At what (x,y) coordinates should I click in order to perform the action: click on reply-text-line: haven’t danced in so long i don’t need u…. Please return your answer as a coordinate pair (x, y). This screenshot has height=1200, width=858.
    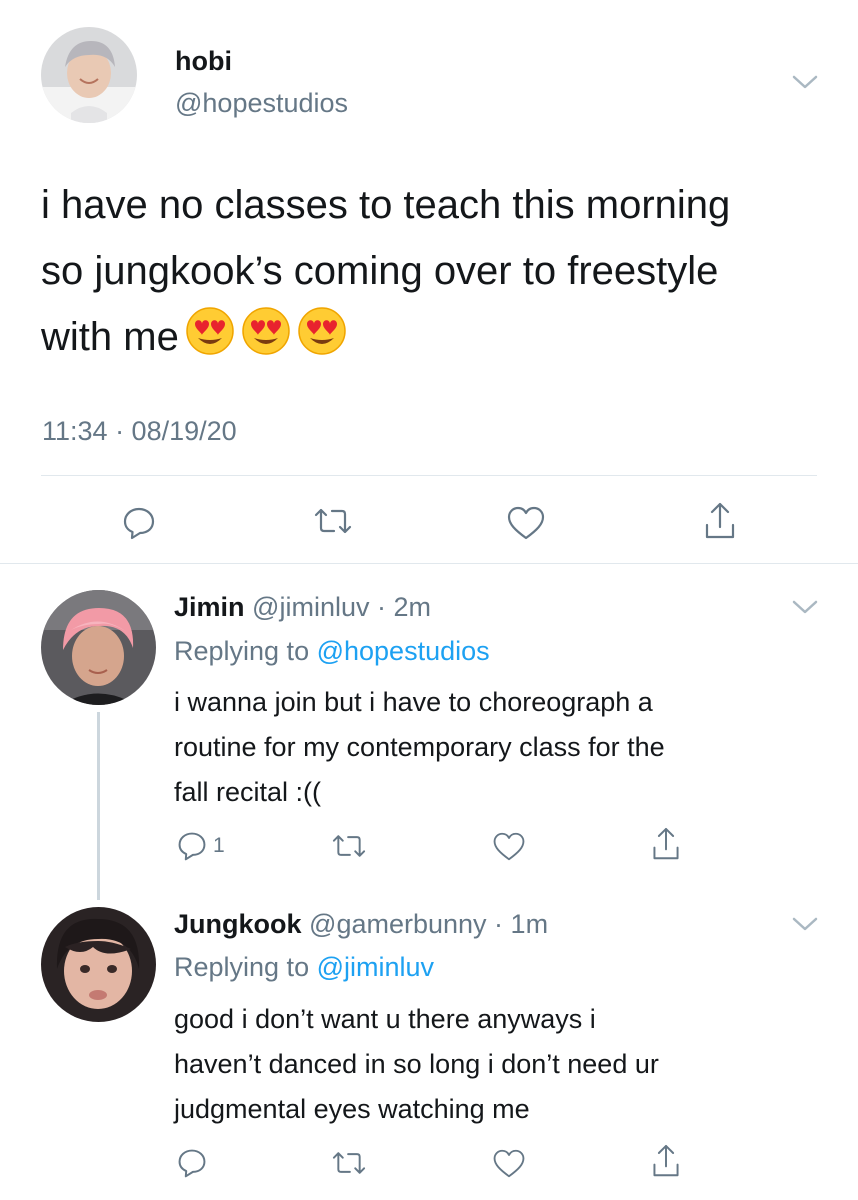
    Looking at the image, I should click on (416, 1064).